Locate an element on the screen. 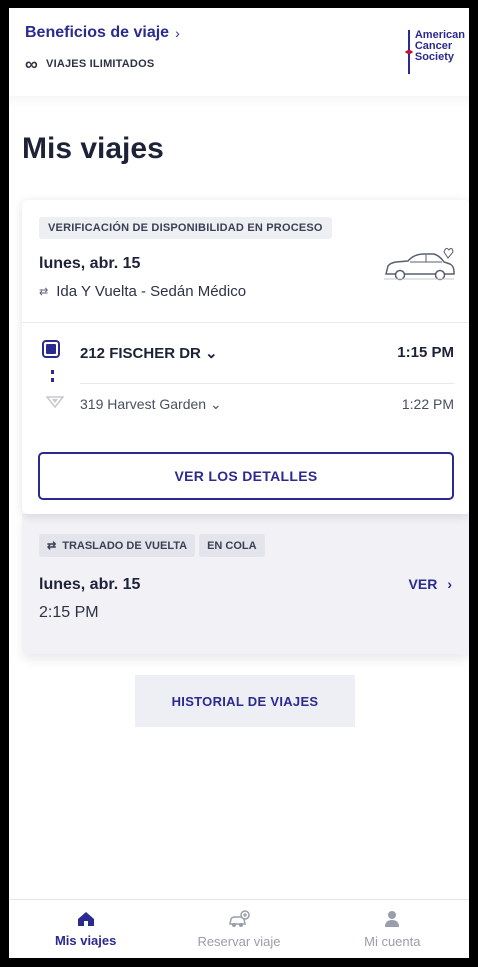  pickup-square-icon is located at coordinates (51, 349).